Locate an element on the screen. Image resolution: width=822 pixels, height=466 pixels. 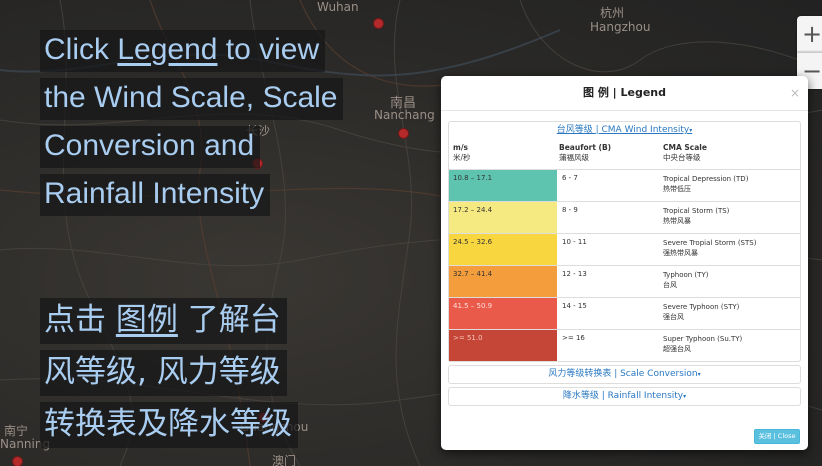
scale-conversion-title: 风力等级转换表 | Scale Conversion is located at coordinates (623, 374).